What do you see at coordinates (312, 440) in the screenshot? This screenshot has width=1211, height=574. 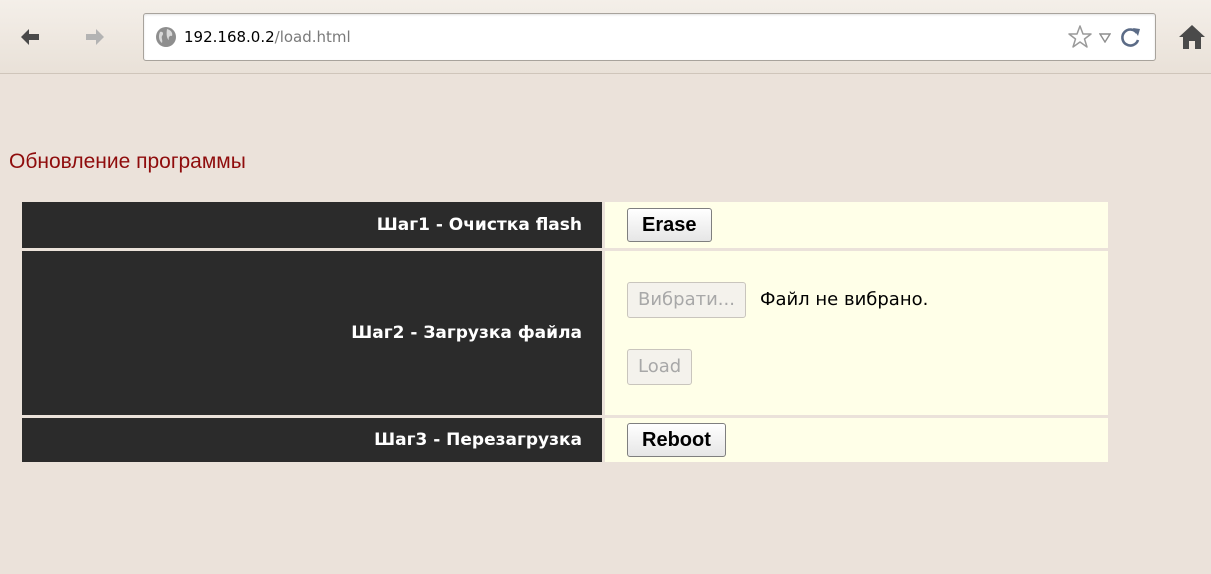 I see `step-label: Шаг3 - Перезагрузка` at bounding box center [312, 440].